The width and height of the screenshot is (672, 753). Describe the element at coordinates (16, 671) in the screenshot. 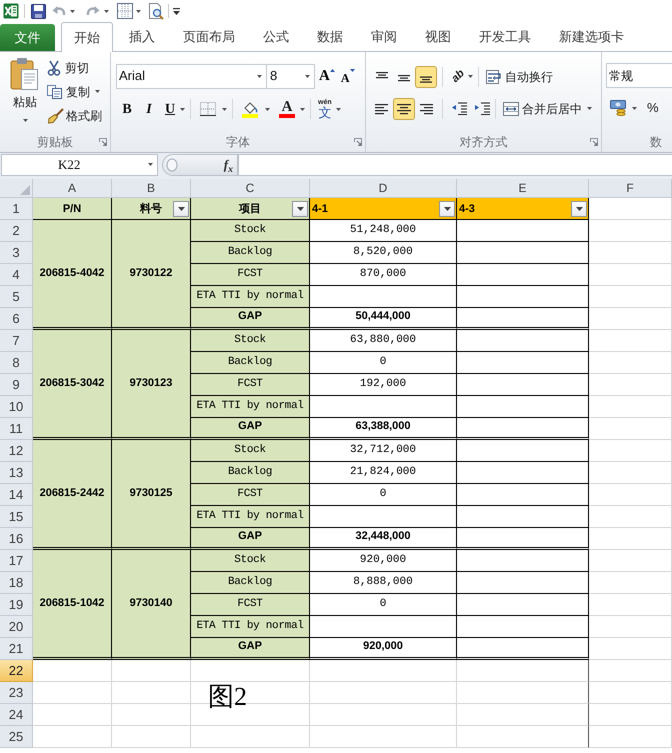

I see `row-header: 22` at that location.